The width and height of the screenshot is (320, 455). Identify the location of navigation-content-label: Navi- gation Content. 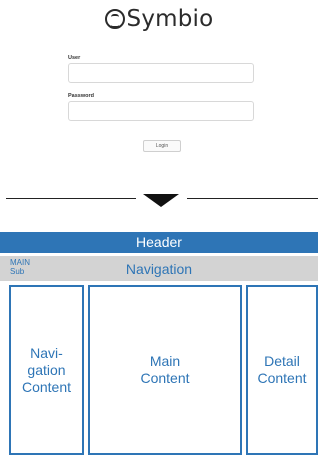
(46, 369).